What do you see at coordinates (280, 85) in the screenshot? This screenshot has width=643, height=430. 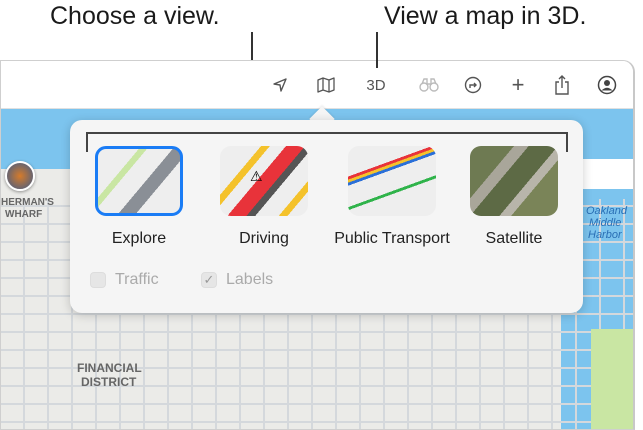 I see `location-arrow-icon` at bounding box center [280, 85].